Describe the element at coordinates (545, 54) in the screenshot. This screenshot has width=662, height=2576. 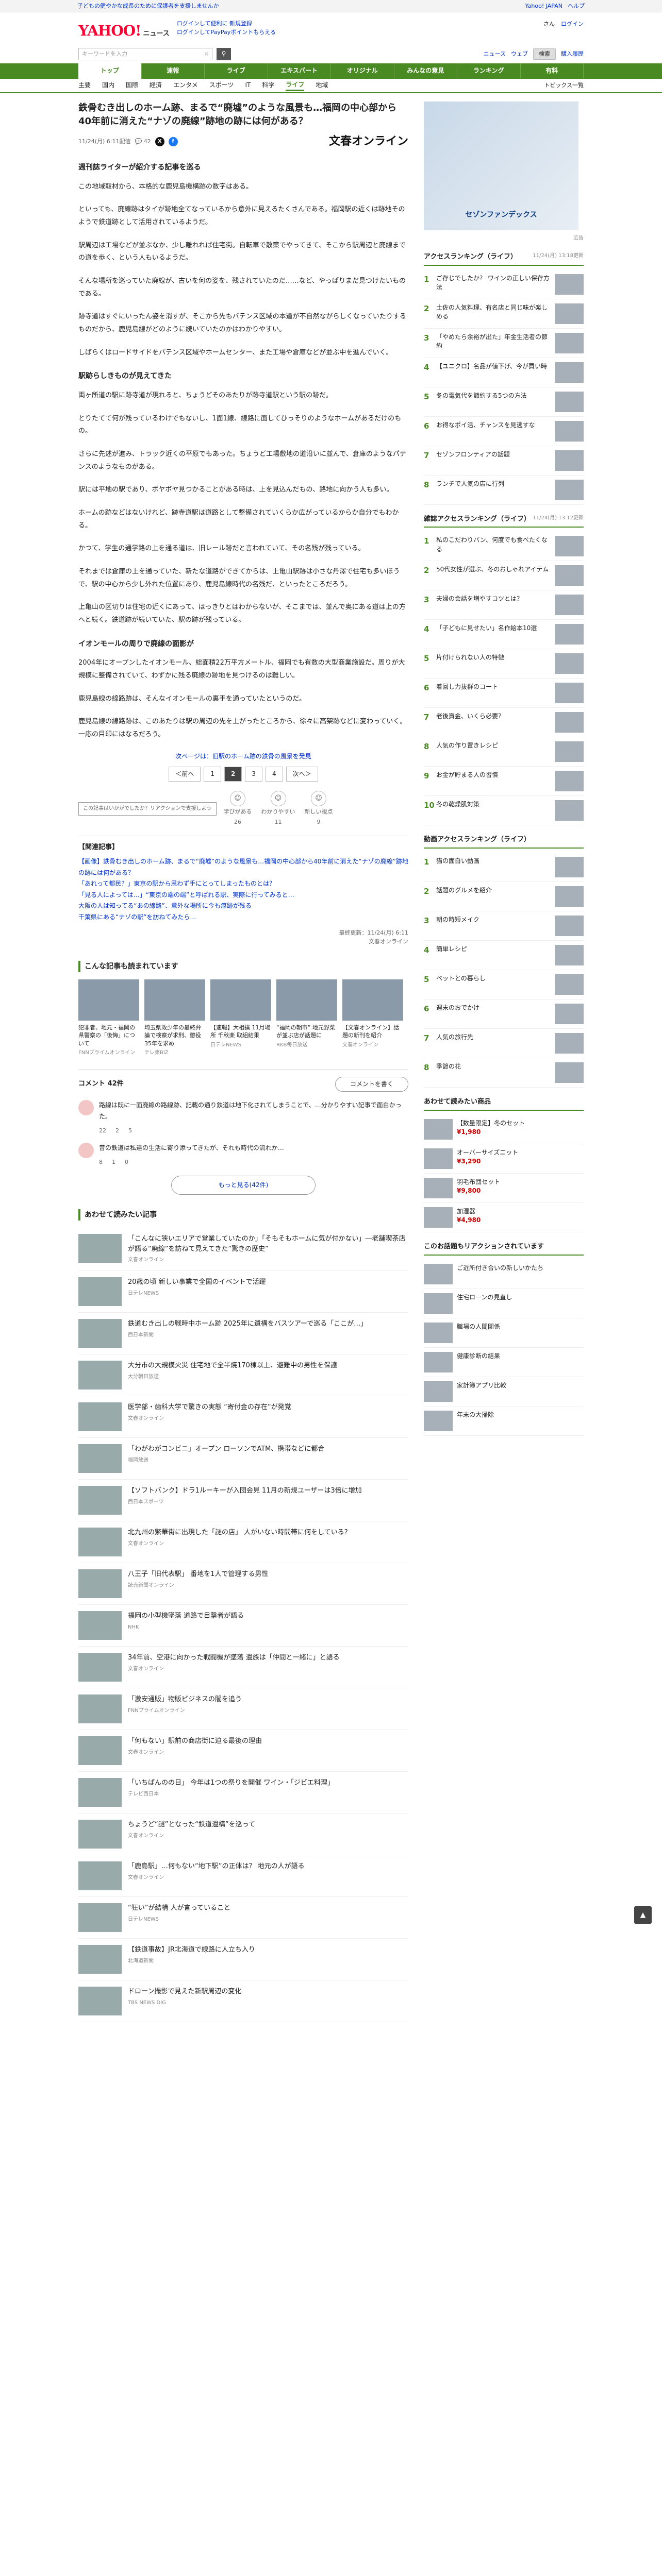
I see `search-submit-button: 検索` at that location.